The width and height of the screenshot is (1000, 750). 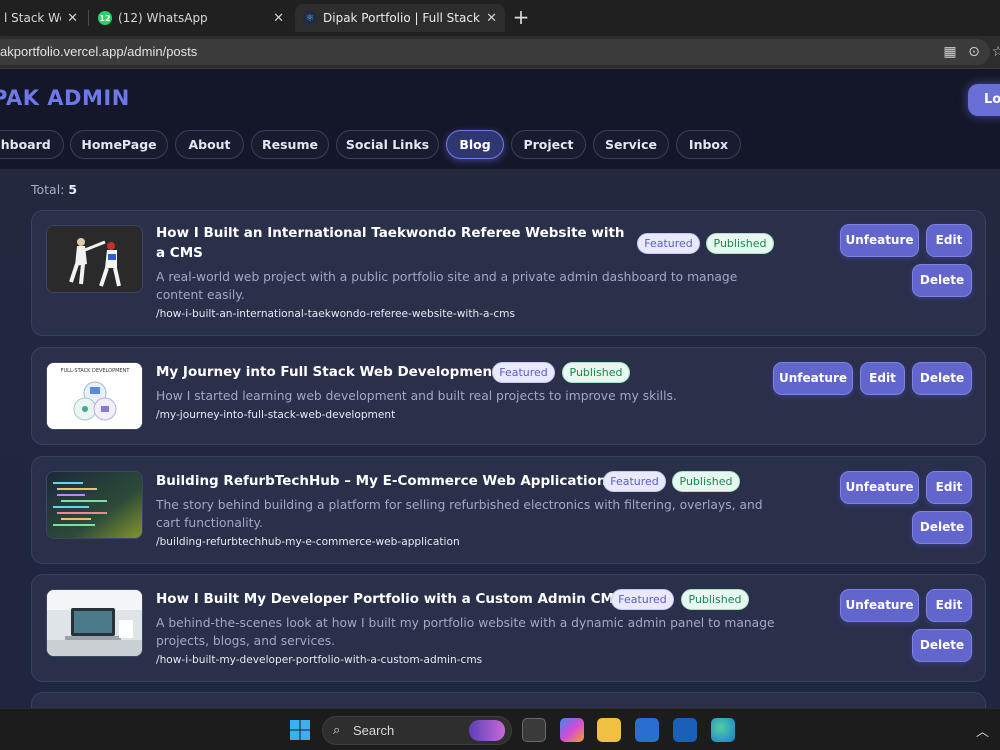 I want to click on brand-logo: PAK ADMIN, so click(x=65, y=98).